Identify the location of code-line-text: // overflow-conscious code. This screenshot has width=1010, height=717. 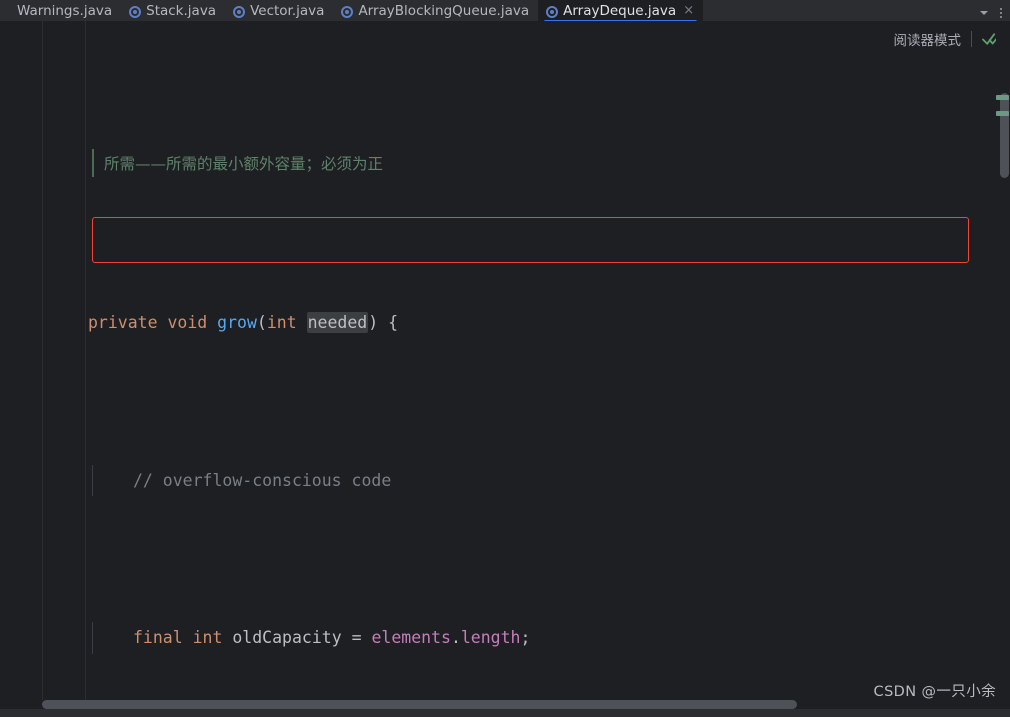
(262, 480).